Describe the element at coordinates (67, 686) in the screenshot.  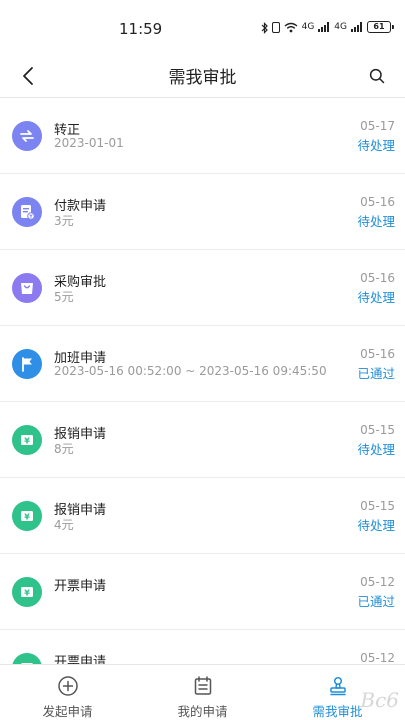
I see `plus-circle-icon` at that location.